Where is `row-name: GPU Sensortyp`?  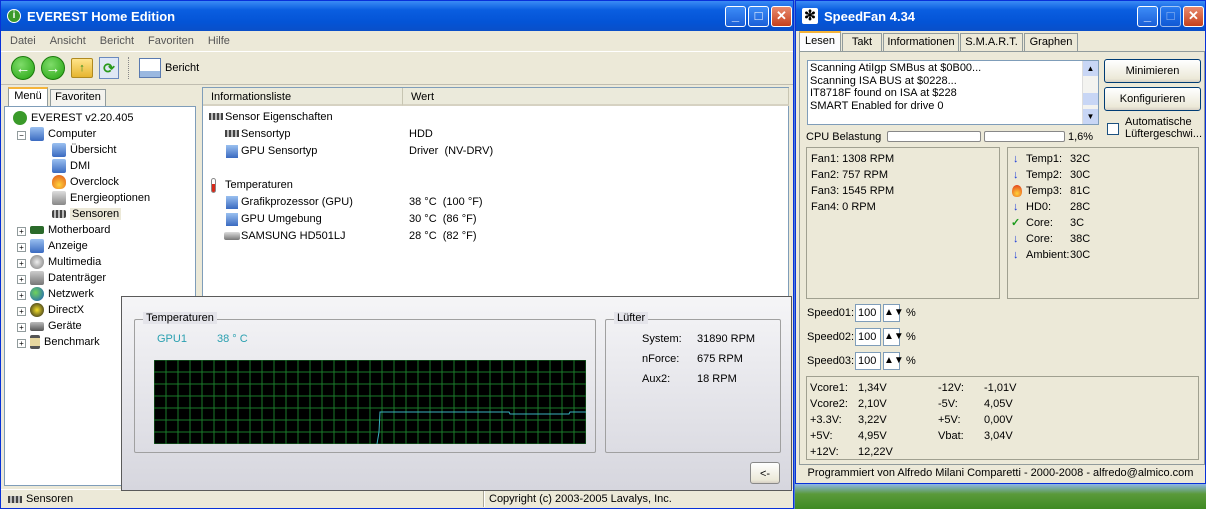 row-name: GPU Sensortyp is located at coordinates (279, 151).